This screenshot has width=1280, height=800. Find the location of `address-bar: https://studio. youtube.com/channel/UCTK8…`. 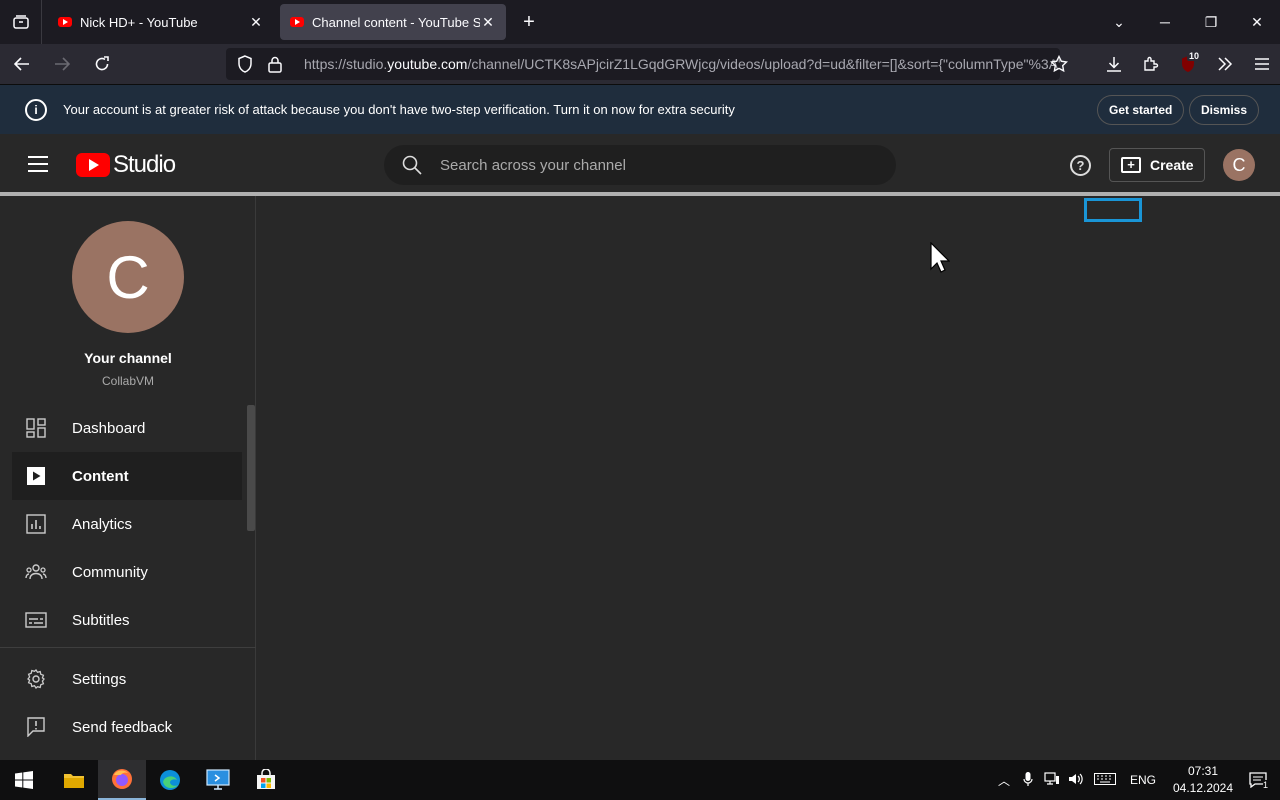

address-bar: https://studio. youtube.com/channel/UCTK8… is located at coordinates (643, 64).